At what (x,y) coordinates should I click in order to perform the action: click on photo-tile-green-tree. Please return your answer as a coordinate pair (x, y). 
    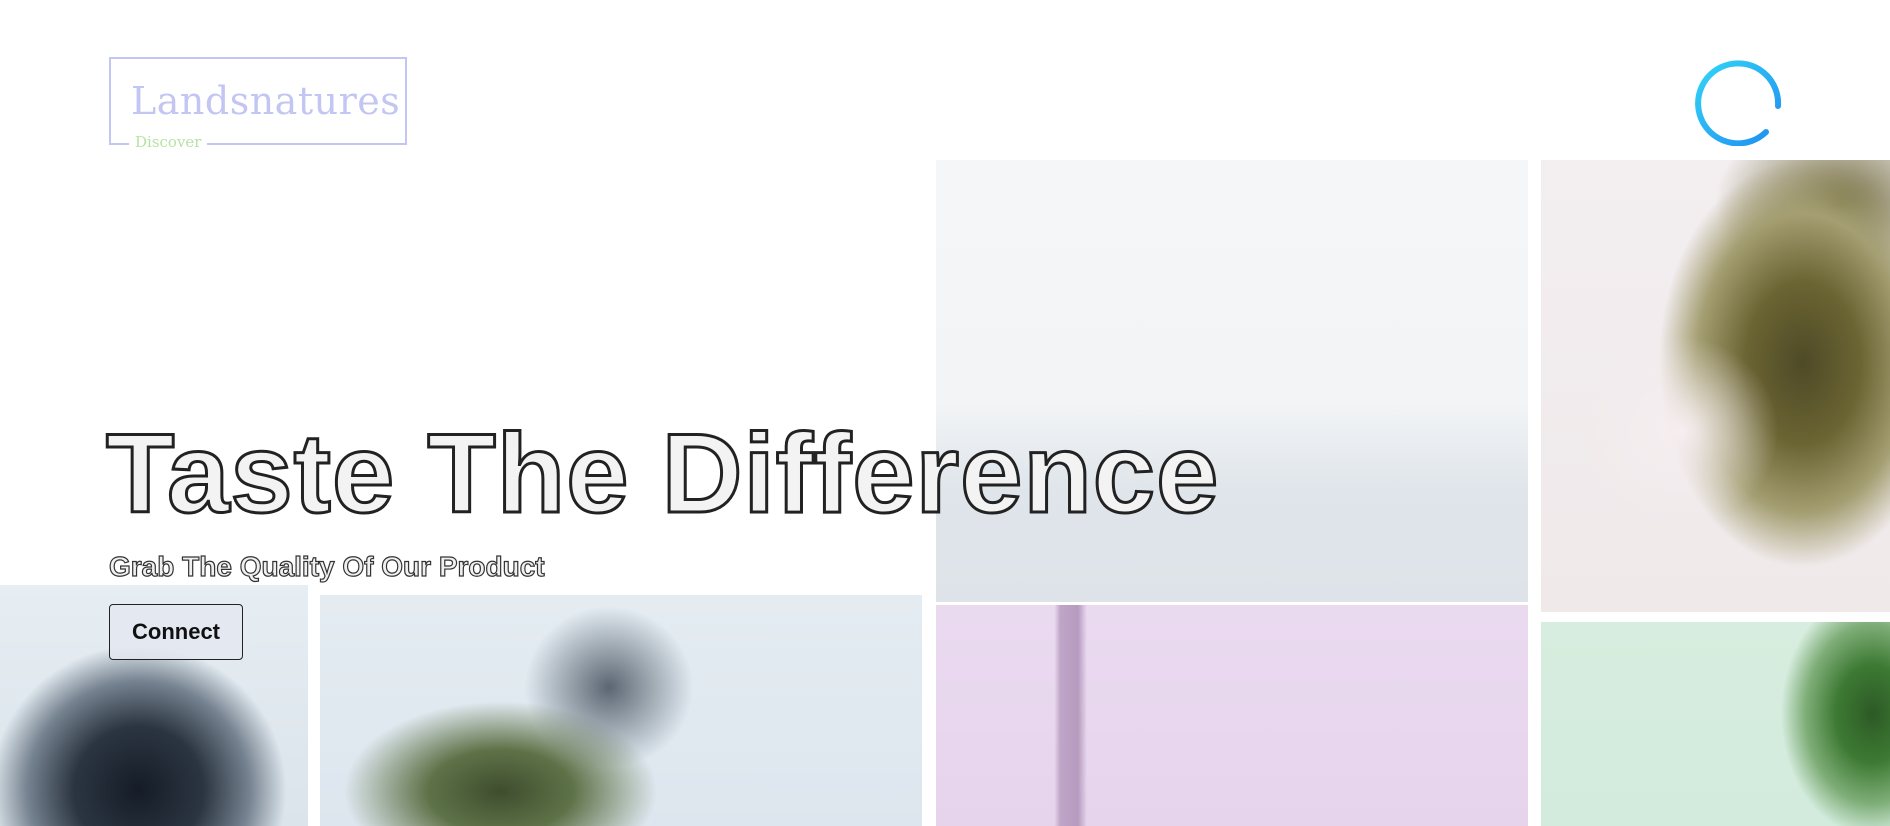
    Looking at the image, I should click on (621, 710).